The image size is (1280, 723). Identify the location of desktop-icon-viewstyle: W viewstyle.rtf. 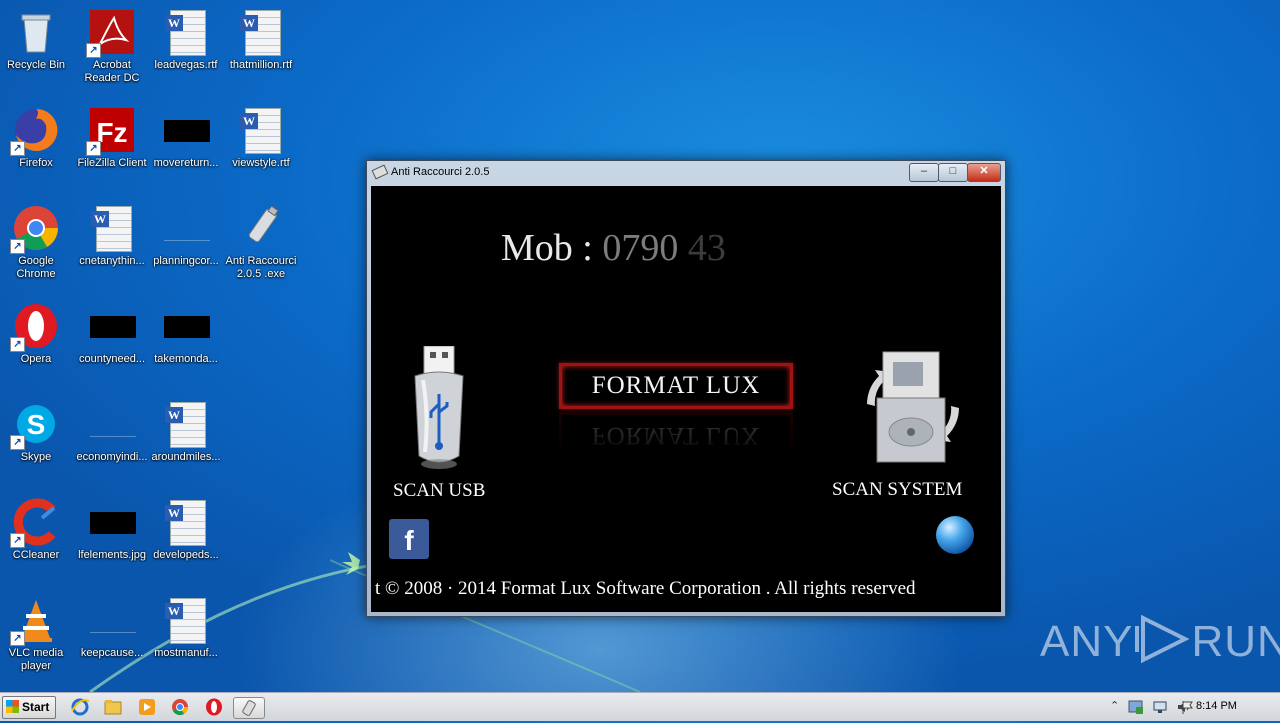
(261, 138).